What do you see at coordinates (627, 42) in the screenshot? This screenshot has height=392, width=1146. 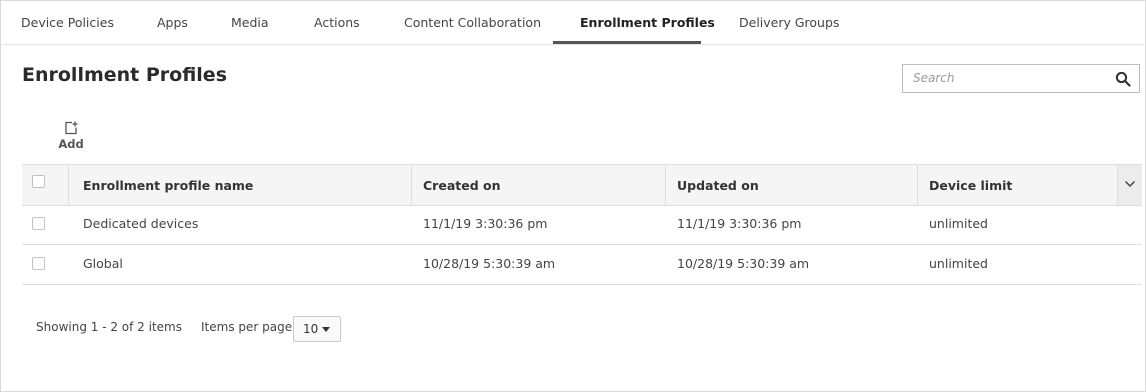 I see `active-tab-indicator` at bounding box center [627, 42].